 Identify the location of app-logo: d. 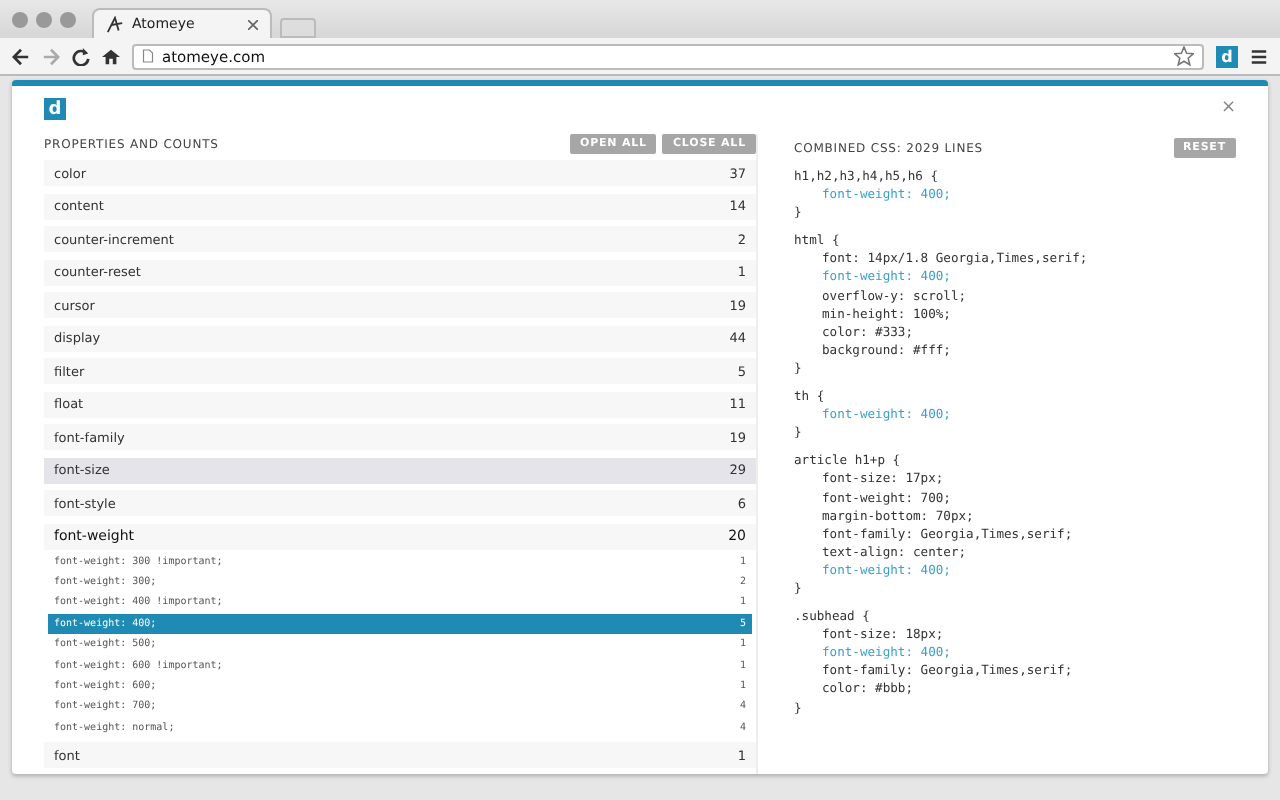
(55, 109).